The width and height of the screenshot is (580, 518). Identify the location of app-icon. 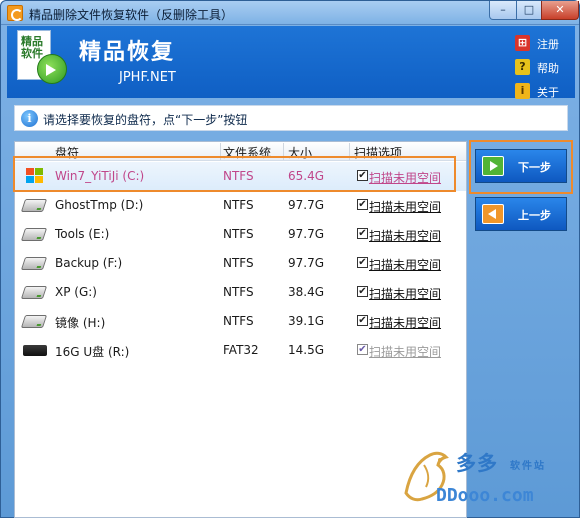
(15, 13).